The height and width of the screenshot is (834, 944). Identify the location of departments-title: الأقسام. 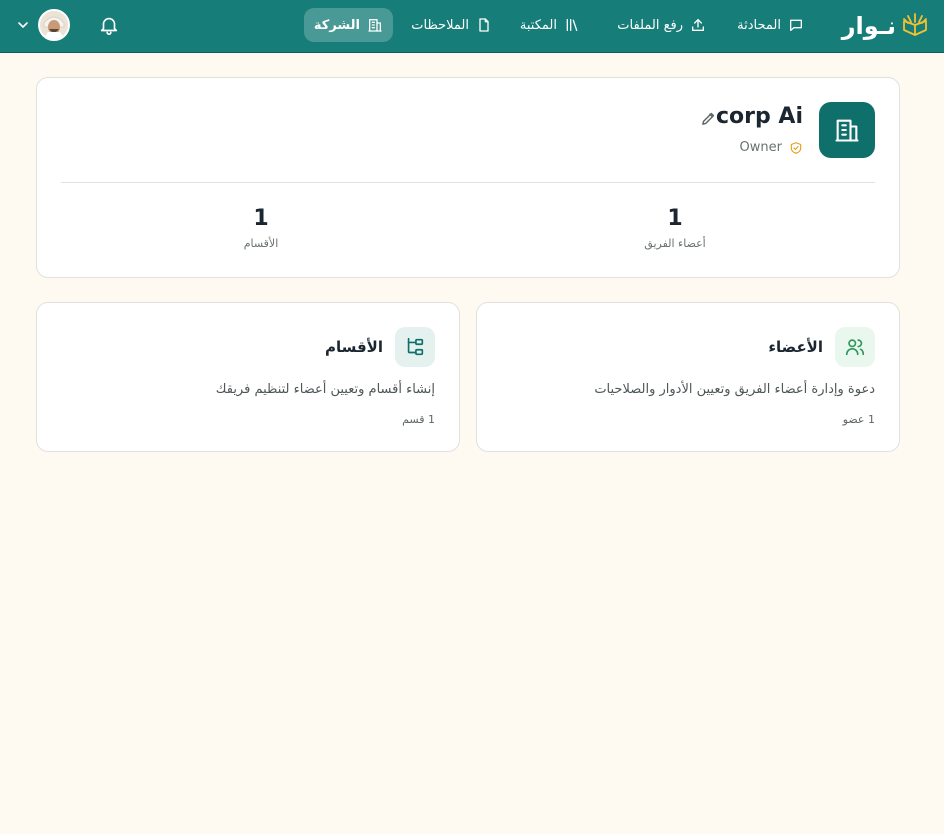
(353, 347).